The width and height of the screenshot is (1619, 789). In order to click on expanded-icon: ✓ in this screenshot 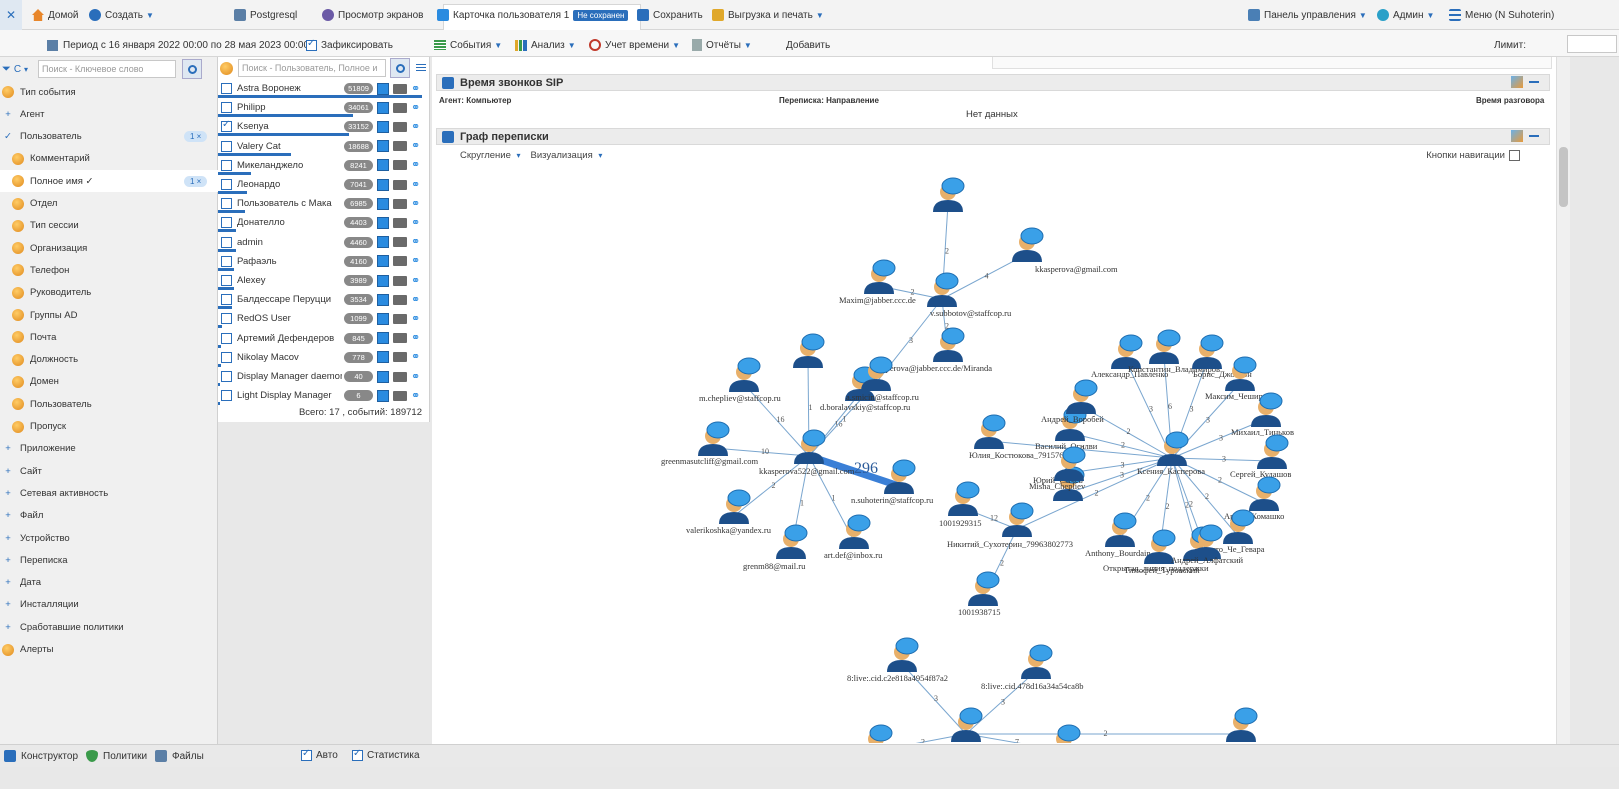, I will do `click(8, 136)`.